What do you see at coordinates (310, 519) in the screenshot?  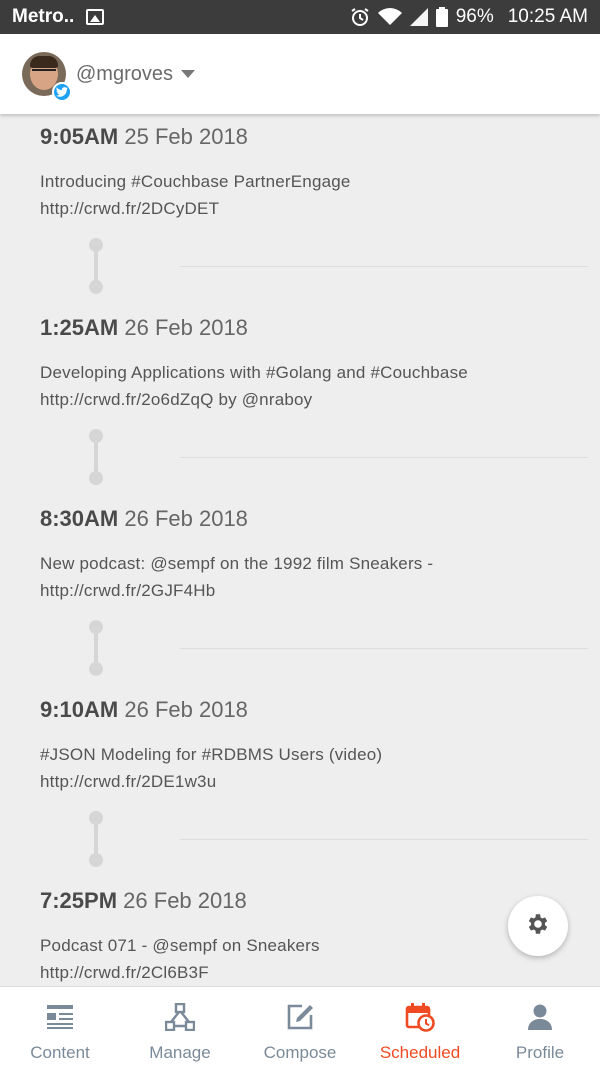 I see `post-timestamp: 8:30AM 26 Feb 2018` at bounding box center [310, 519].